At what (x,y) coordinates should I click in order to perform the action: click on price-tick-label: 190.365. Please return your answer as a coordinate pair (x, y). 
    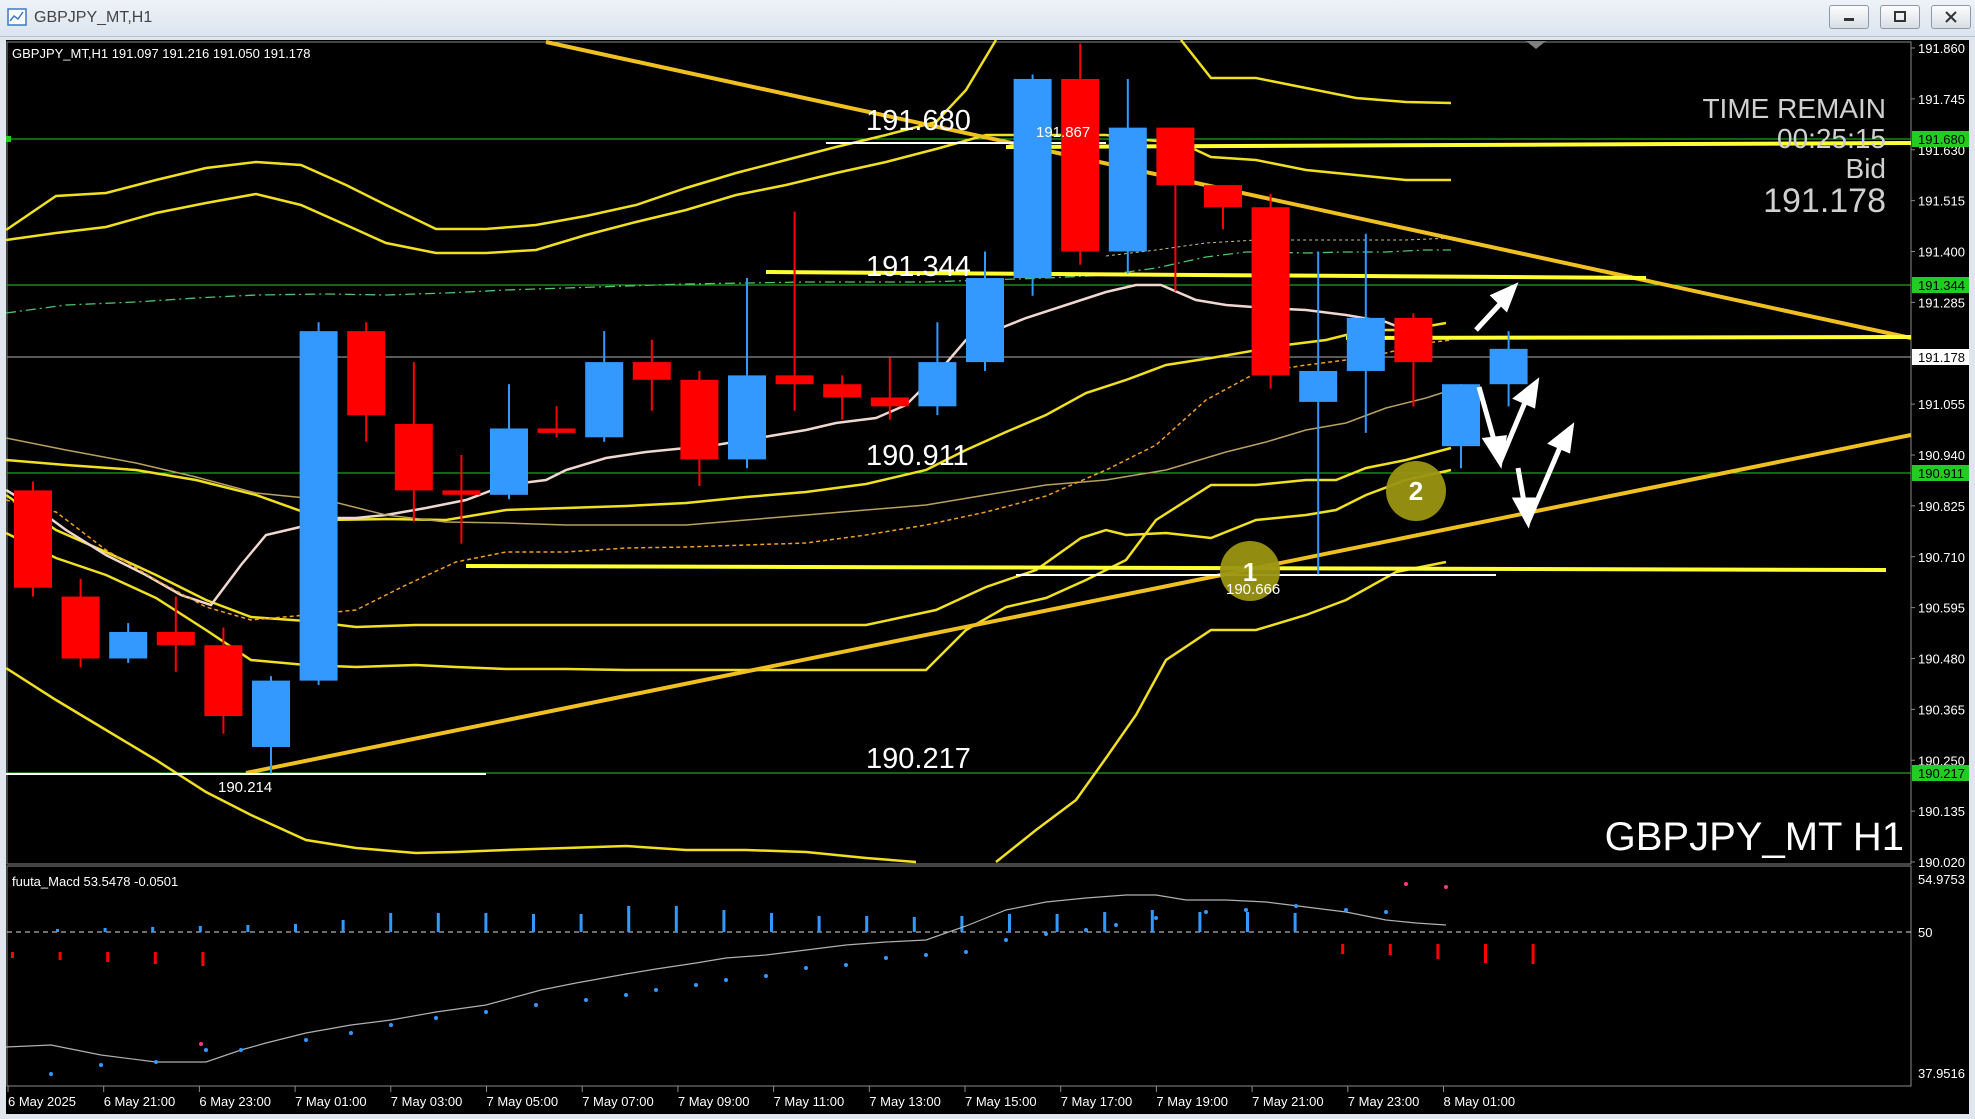
    Looking at the image, I should click on (1941, 709).